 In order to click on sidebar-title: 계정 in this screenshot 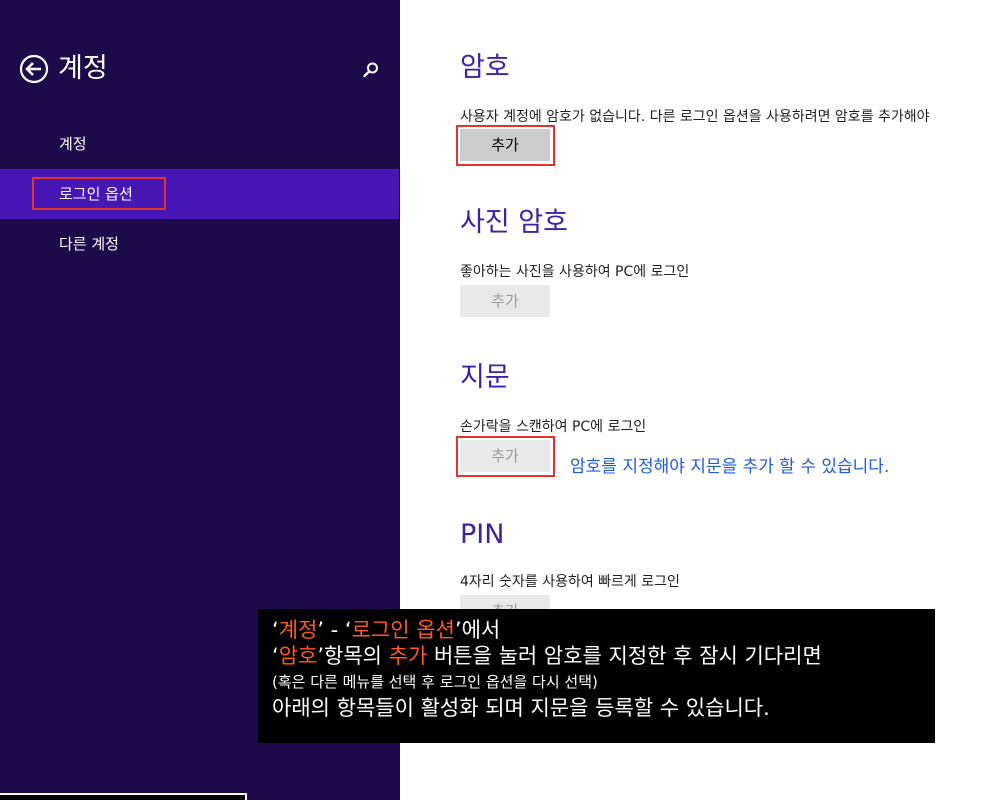, I will do `click(83, 68)`.